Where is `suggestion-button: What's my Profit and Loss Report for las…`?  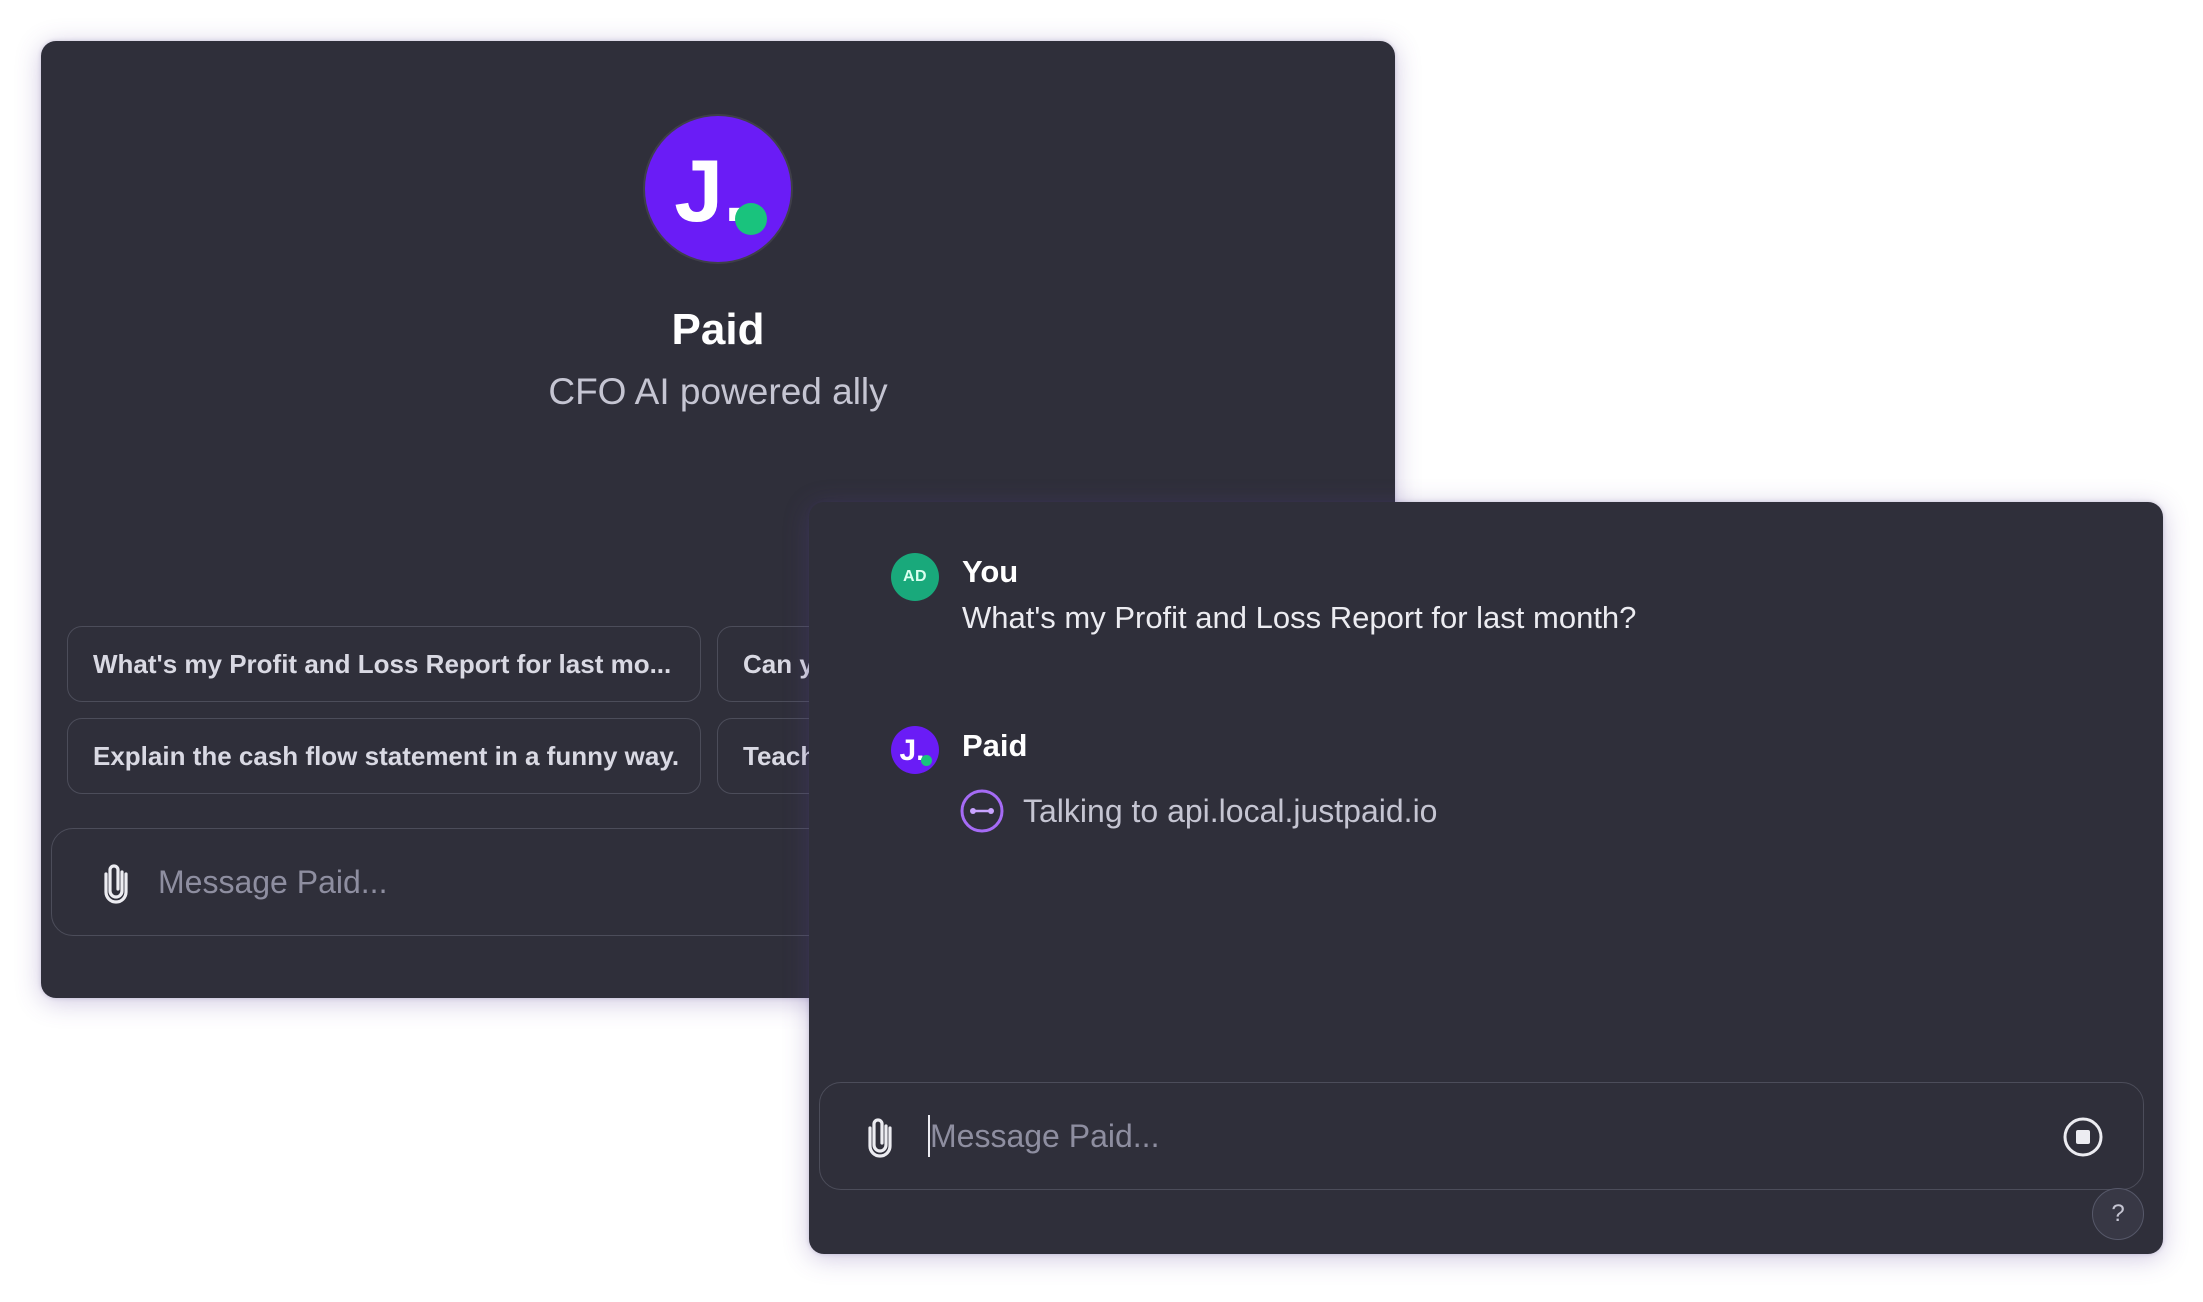 suggestion-button: What's my Profit and Loss Report for las… is located at coordinates (384, 664).